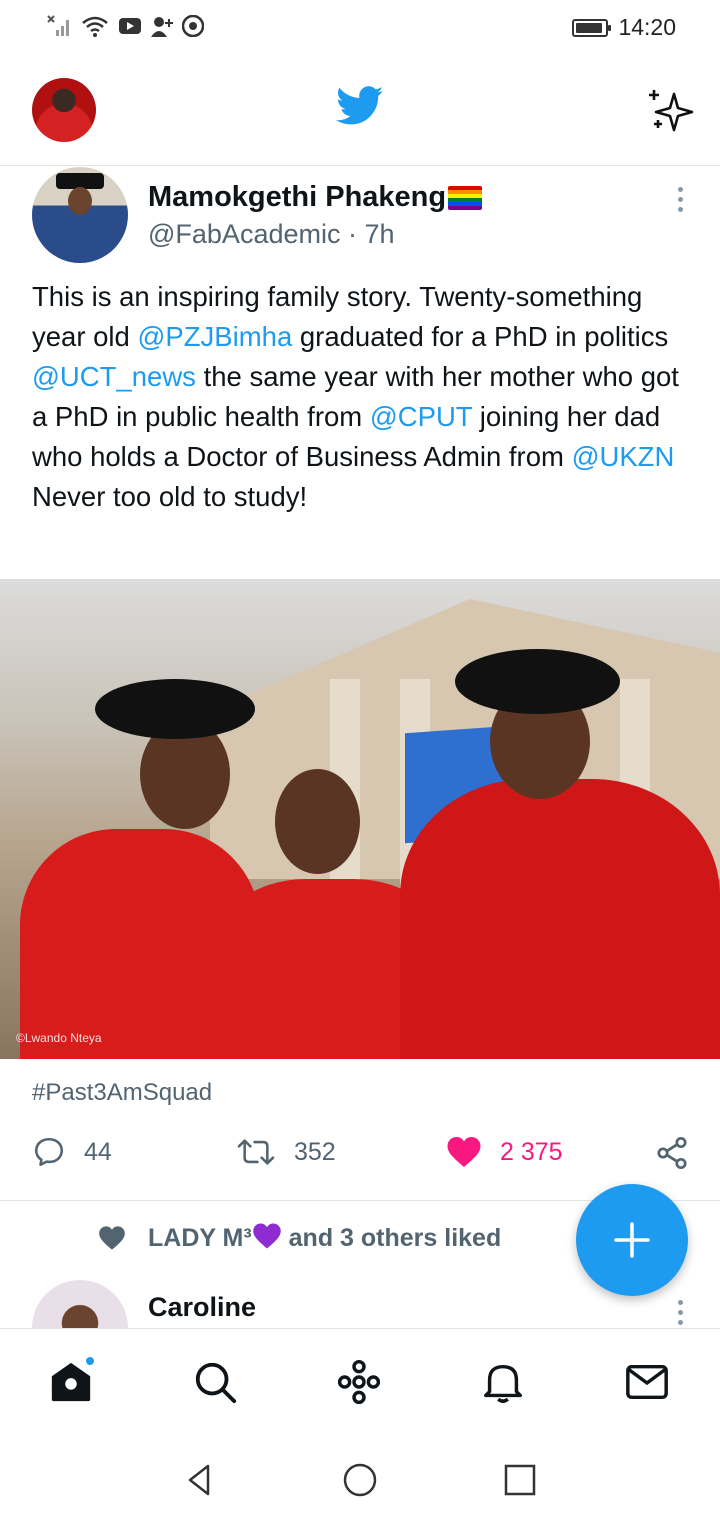  What do you see at coordinates (360, 28) in the screenshot?
I see `status-bar: 14:20` at bounding box center [360, 28].